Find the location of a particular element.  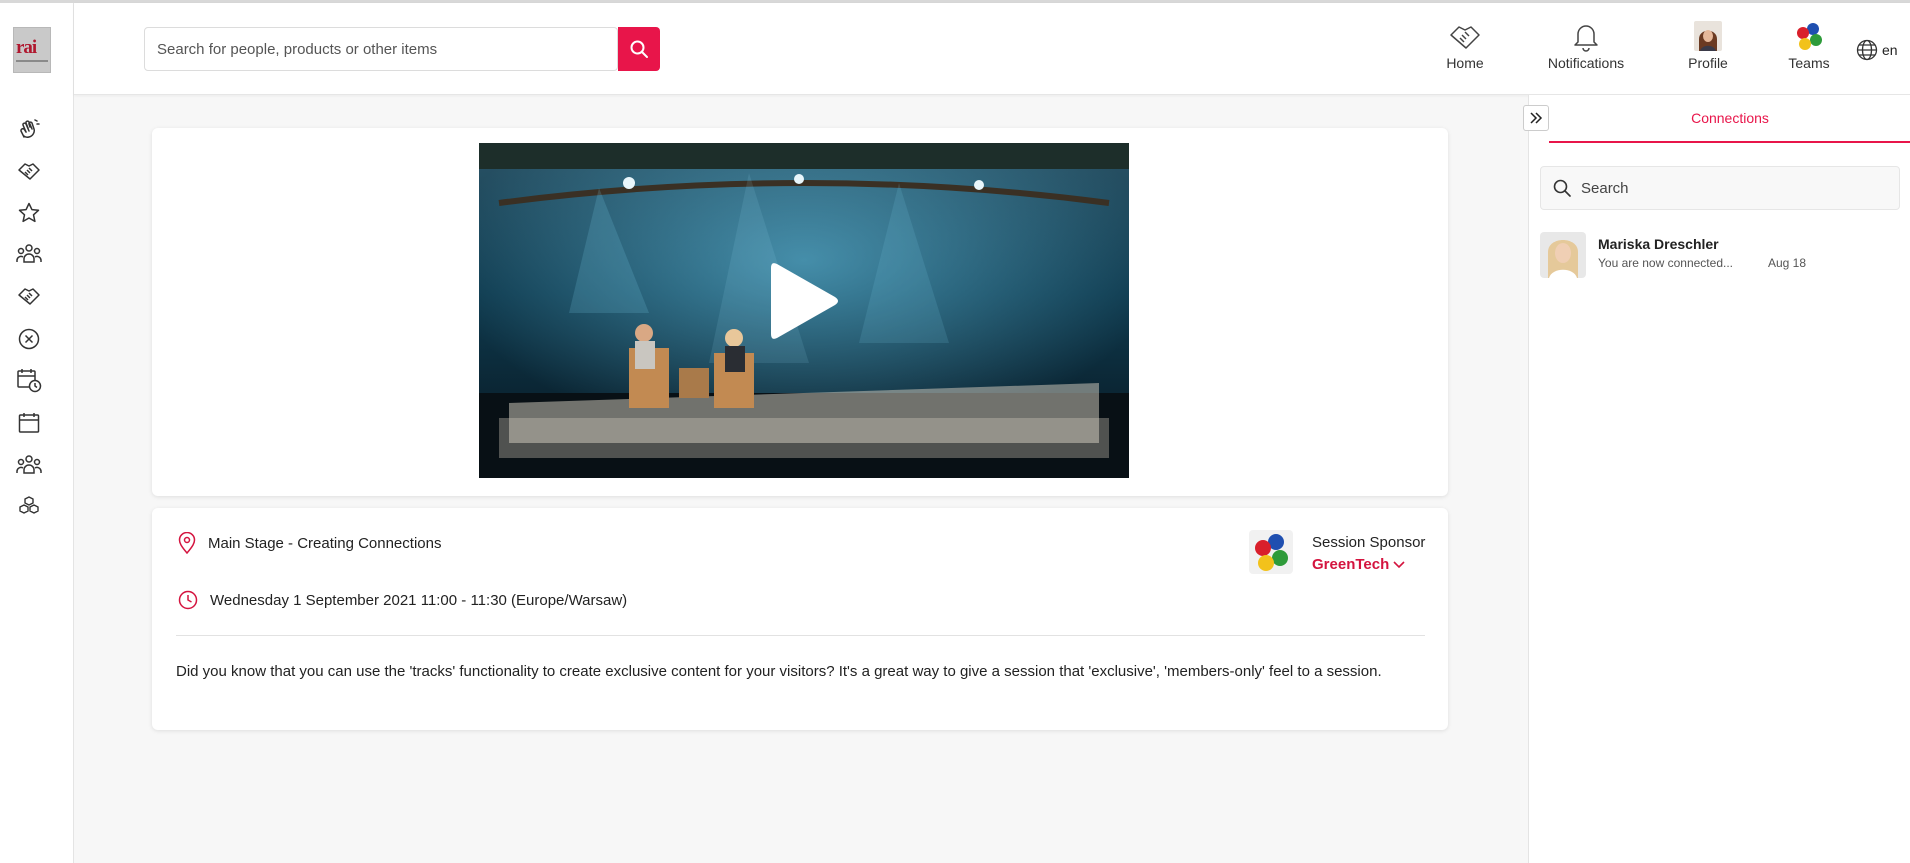

session-video is located at coordinates (804, 310).